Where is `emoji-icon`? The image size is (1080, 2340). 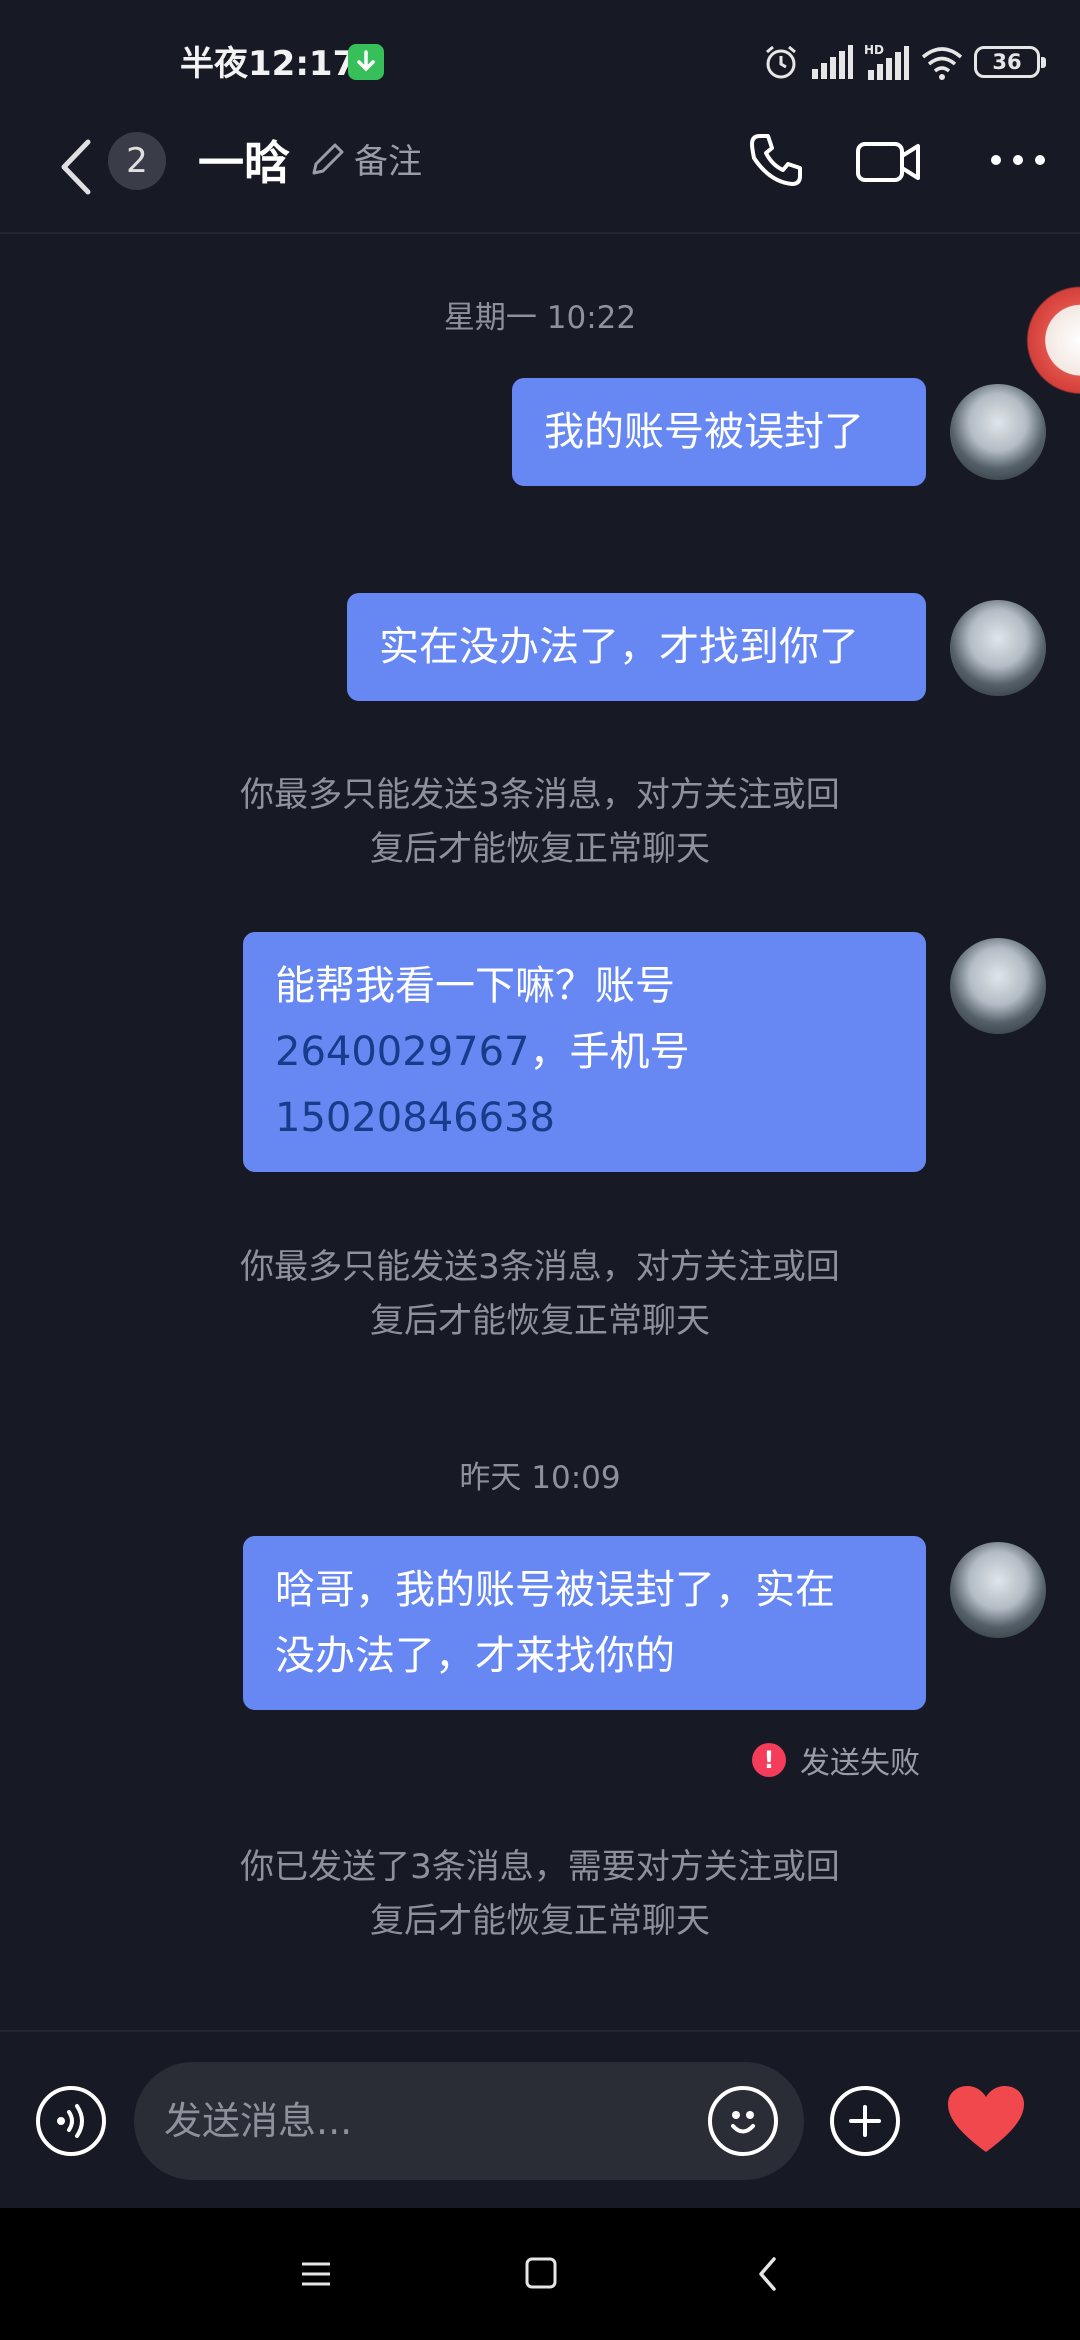 emoji-icon is located at coordinates (743, 2122).